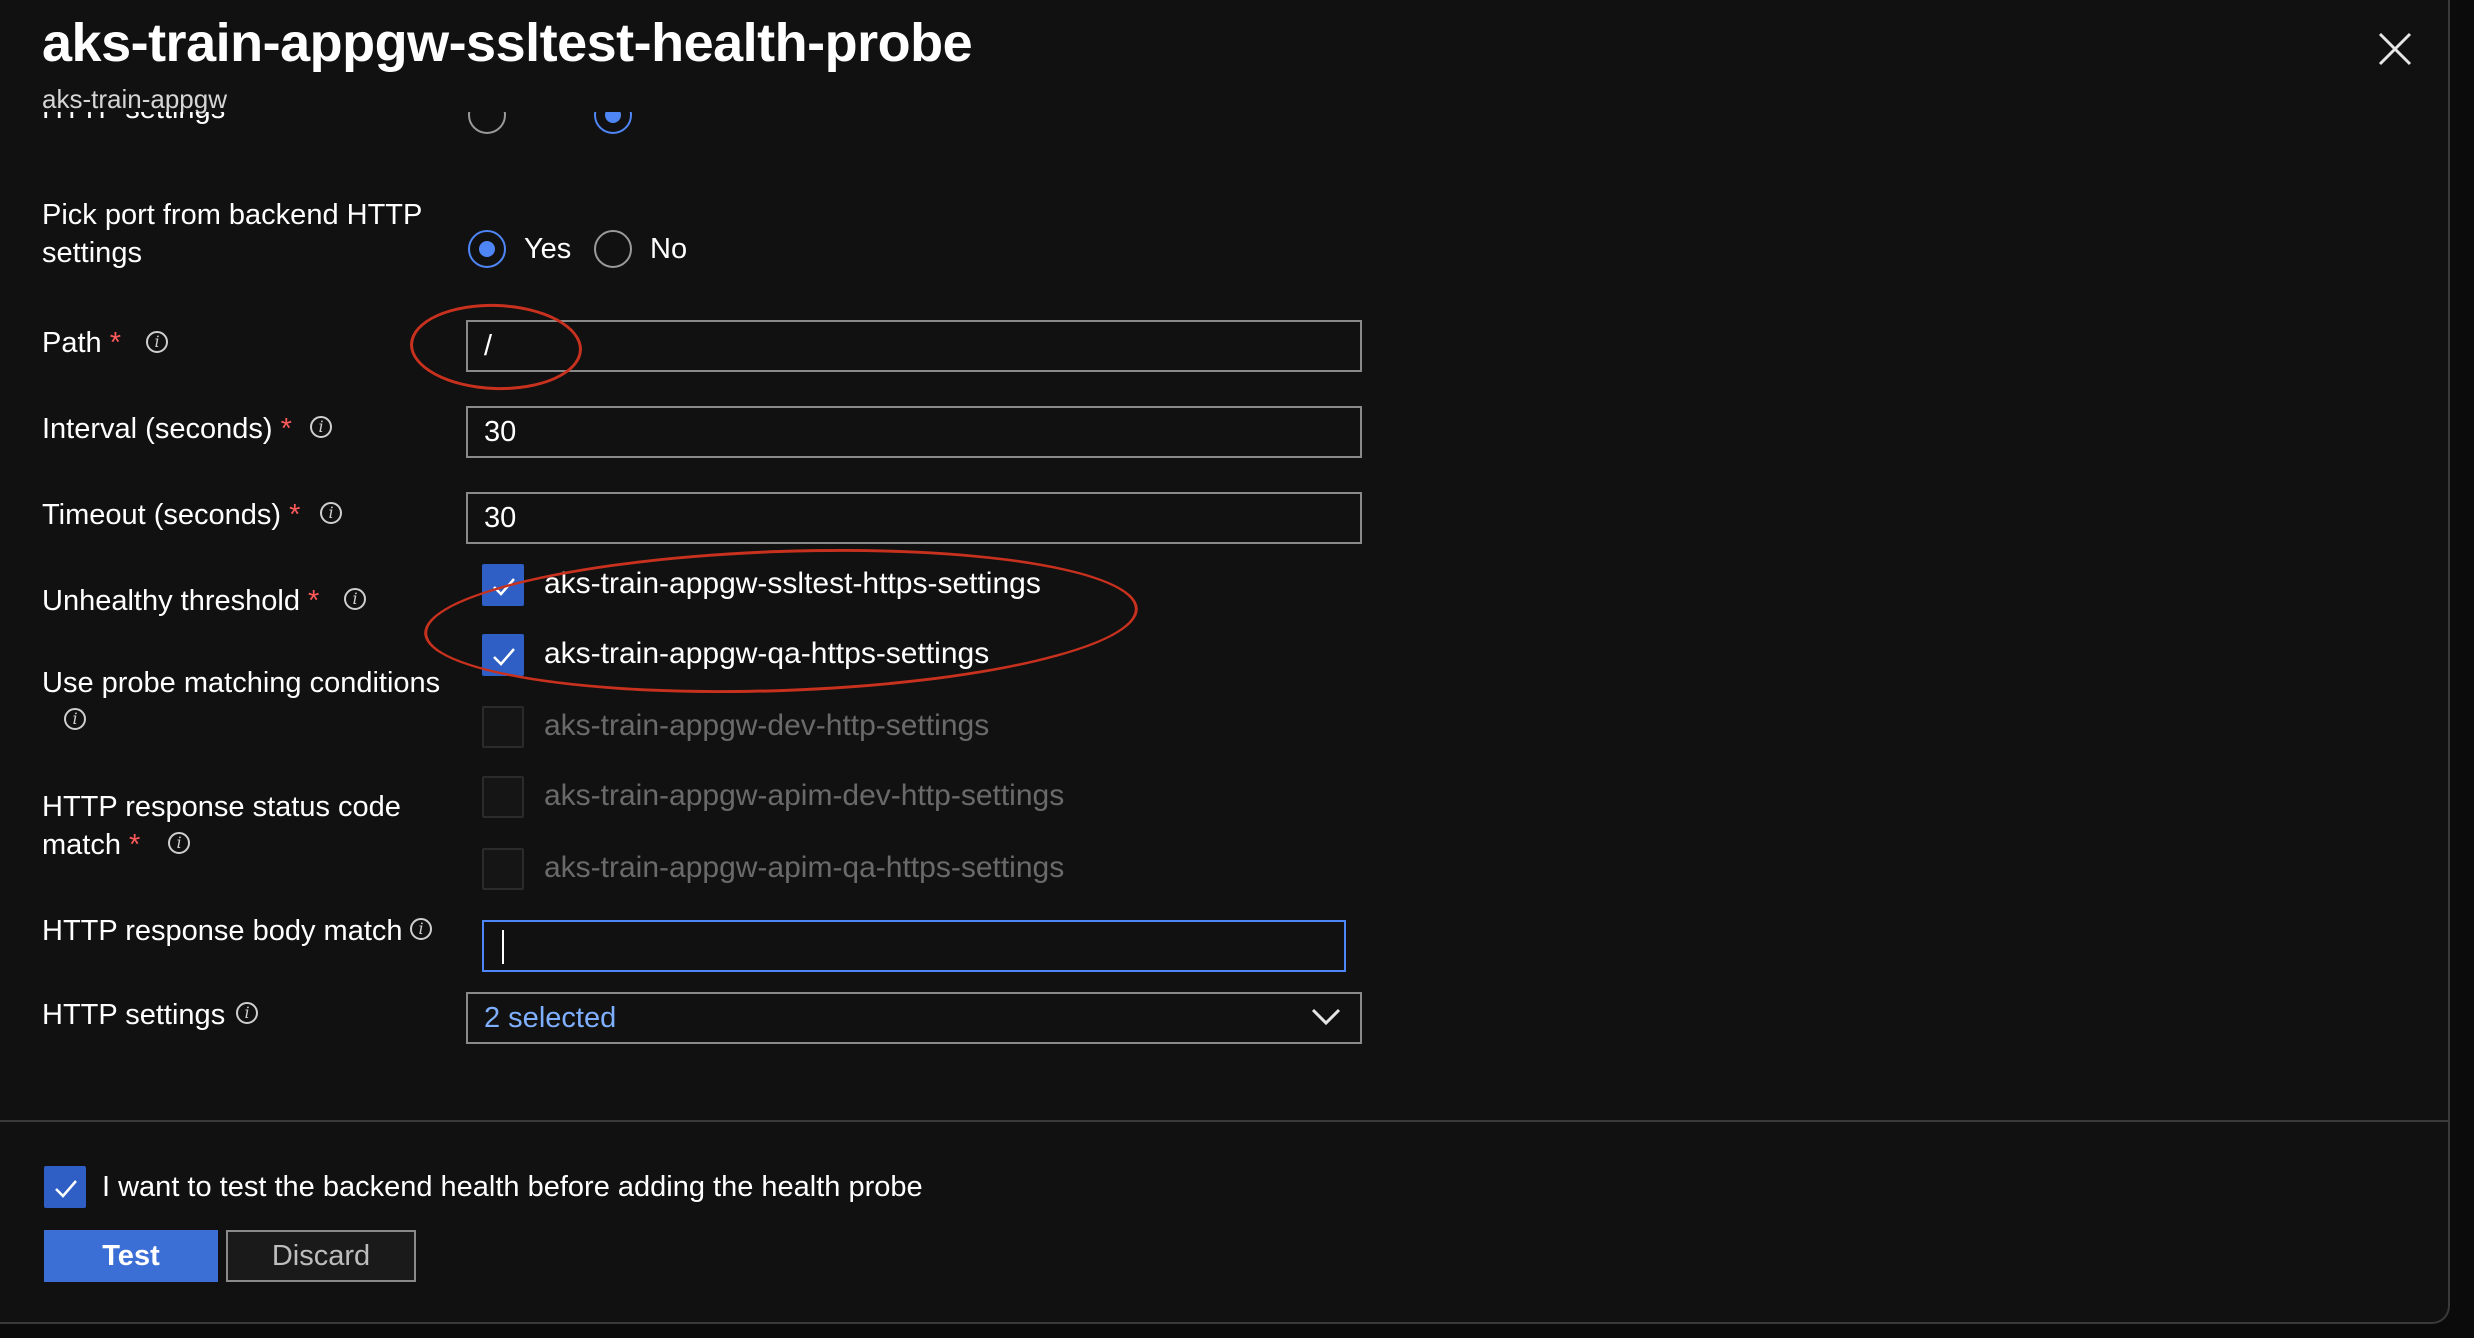 The height and width of the screenshot is (1338, 2474). I want to click on http-settings-label: HTTP settings, so click(134, 1015).